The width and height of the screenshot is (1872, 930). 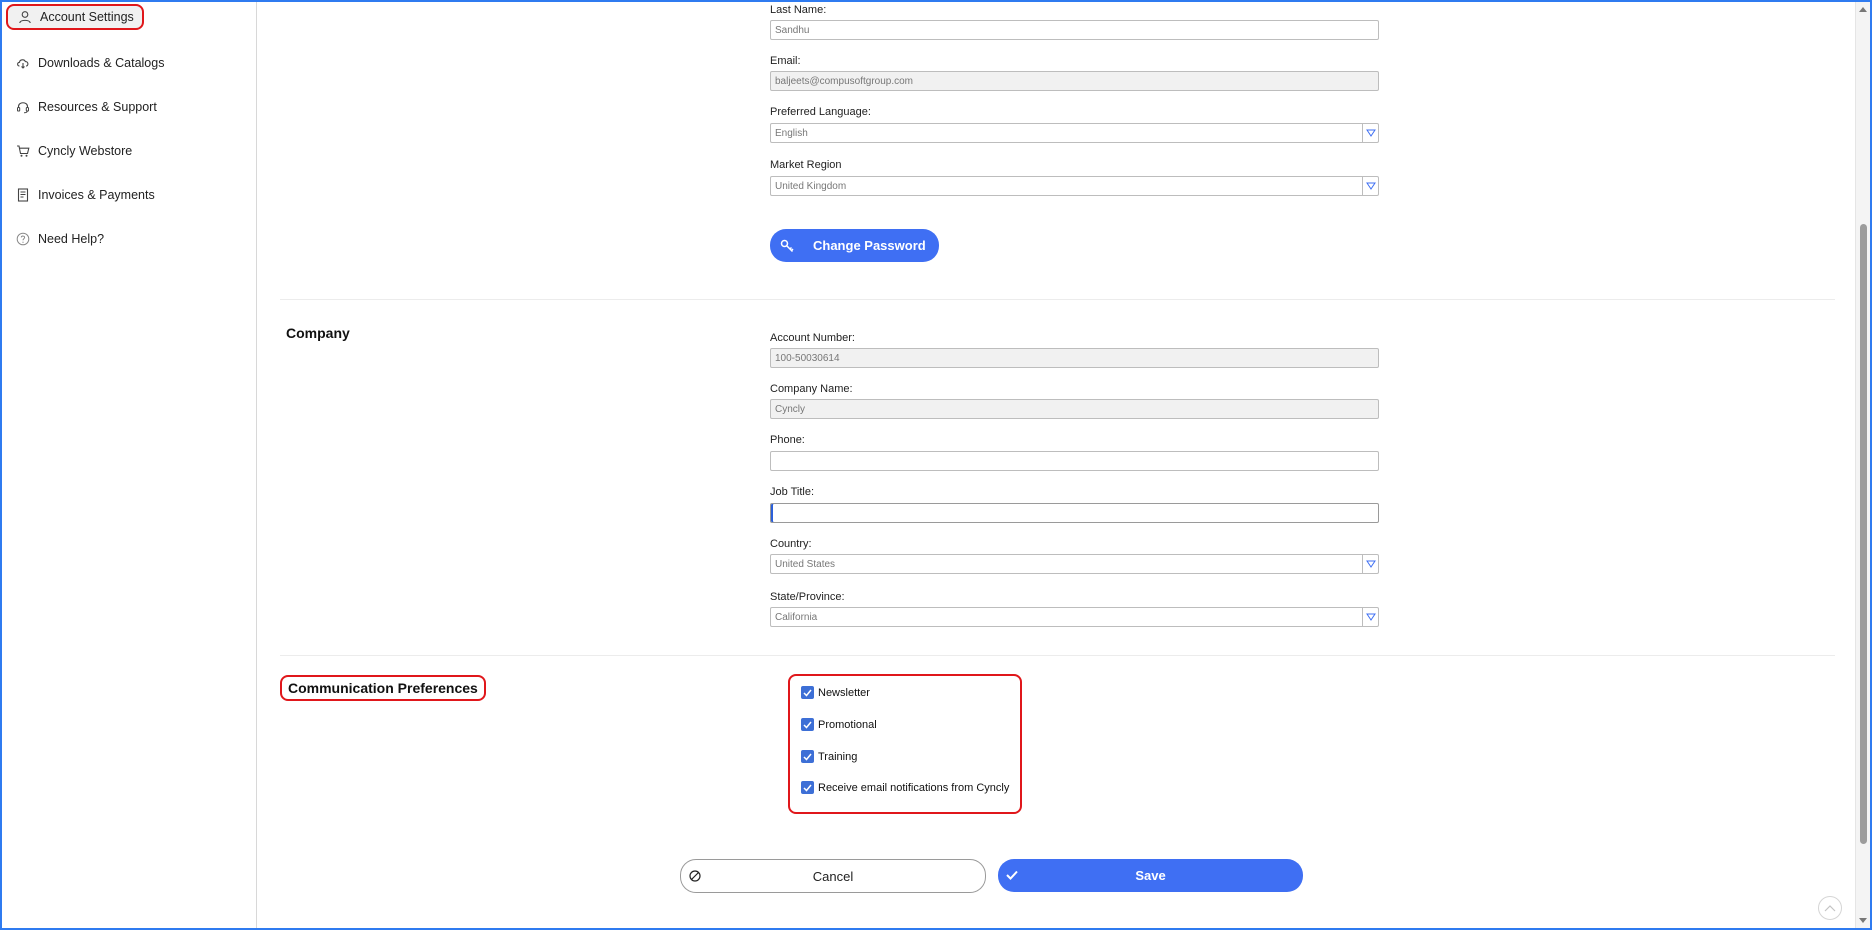 What do you see at coordinates (25, 17) in the screenshot?
I see `user-icon` at bounding box center [25, 17].